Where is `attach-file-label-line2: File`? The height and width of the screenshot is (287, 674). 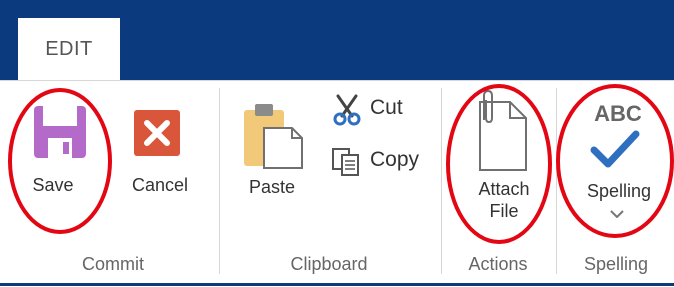
attach-file-label-line2: File is located at coordinates (504, 211).